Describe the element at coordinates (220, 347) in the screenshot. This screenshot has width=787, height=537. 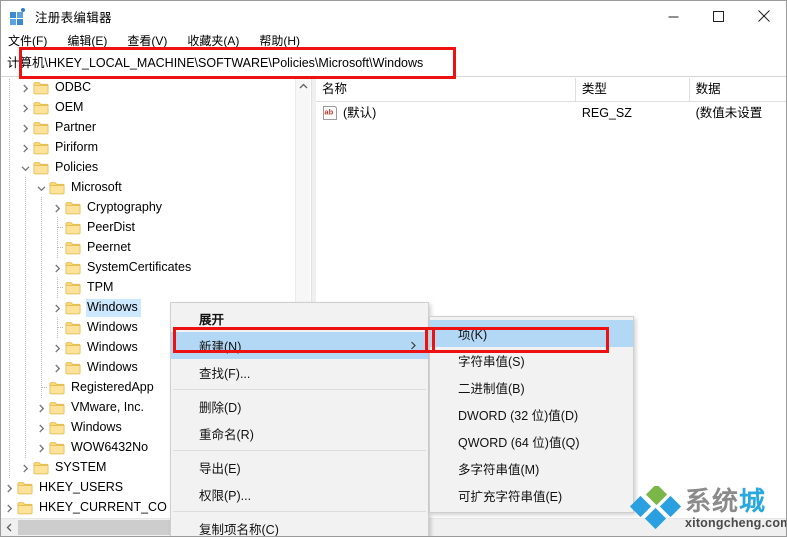
I see `context-menu-item-label: 新建(N)` at that location.